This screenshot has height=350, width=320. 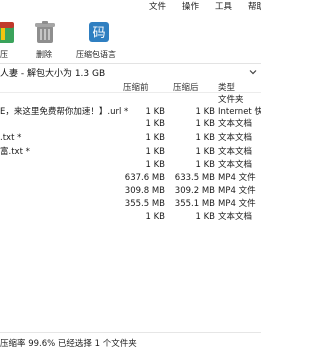 I want to click on menu-help: 帮助, so click(x=254, y=7).